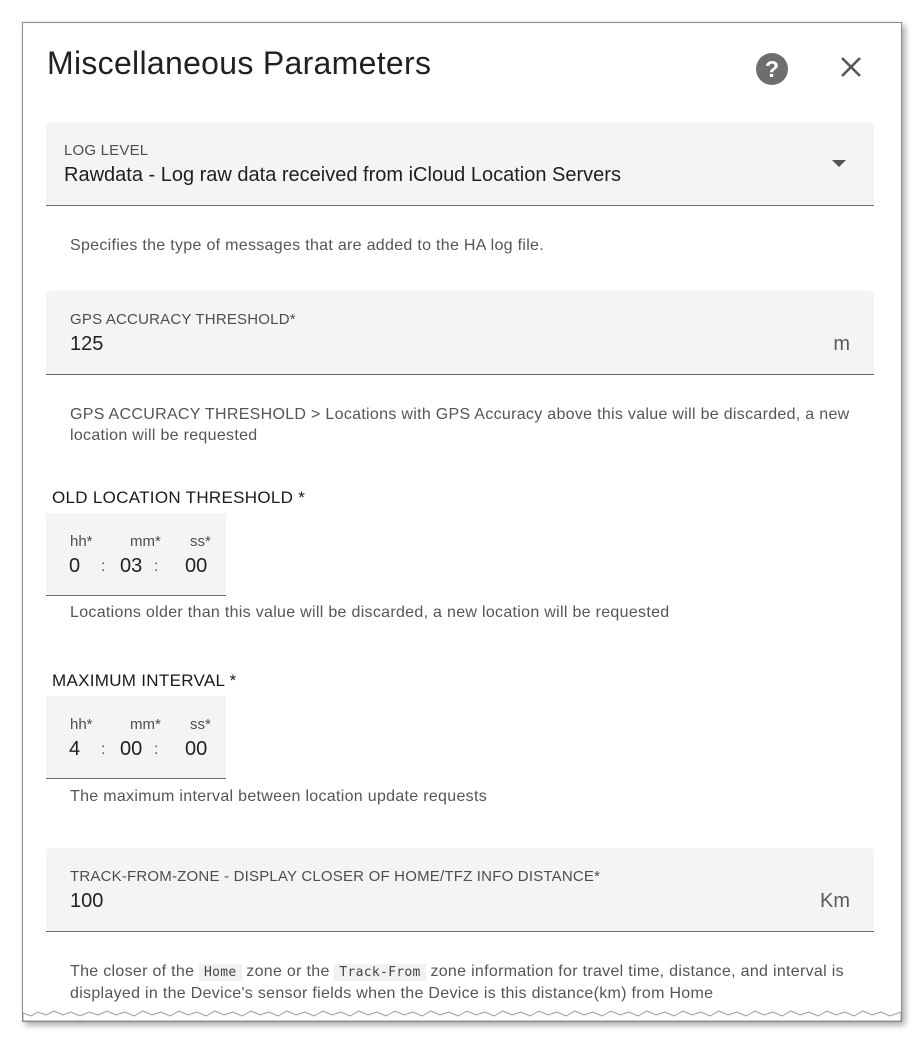  Describe the element at coordinates (74, 749) in the screenshot. I see `hours-input: 4` at that location.